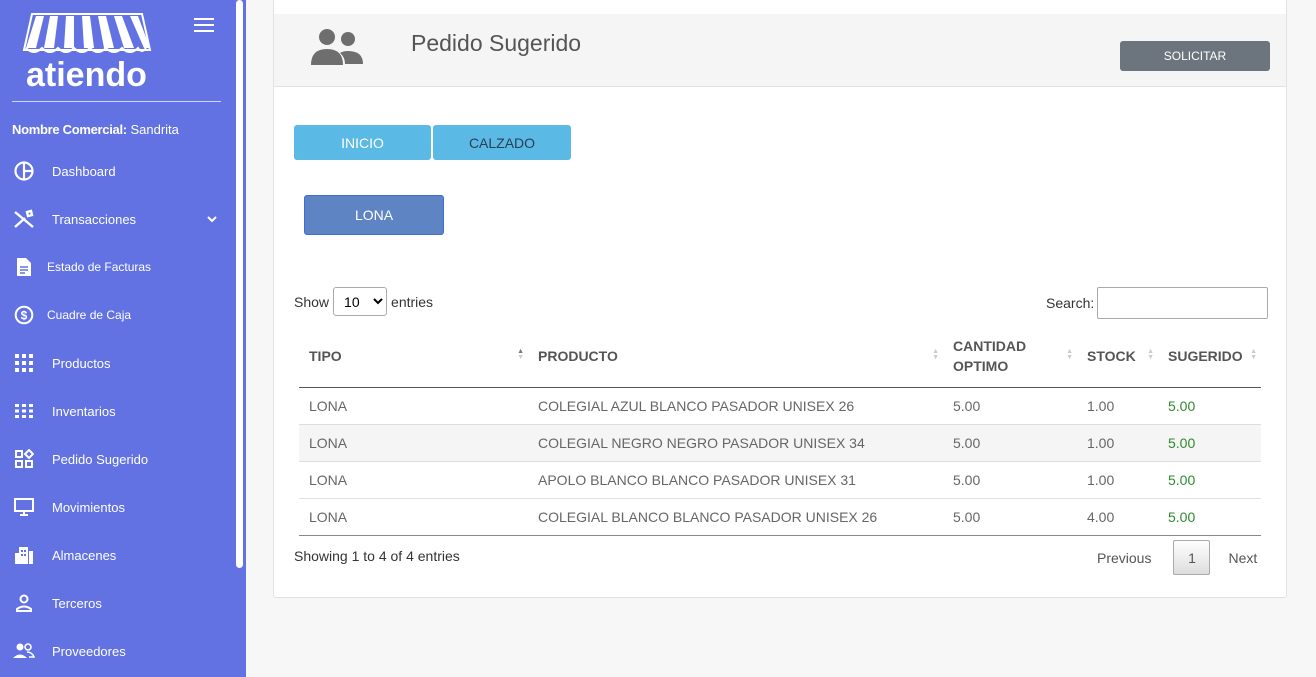  What do you see at coordinates (204, 25) in the screenshot?
I see `menu-toggle-icon` at bounding box center [204, 25].